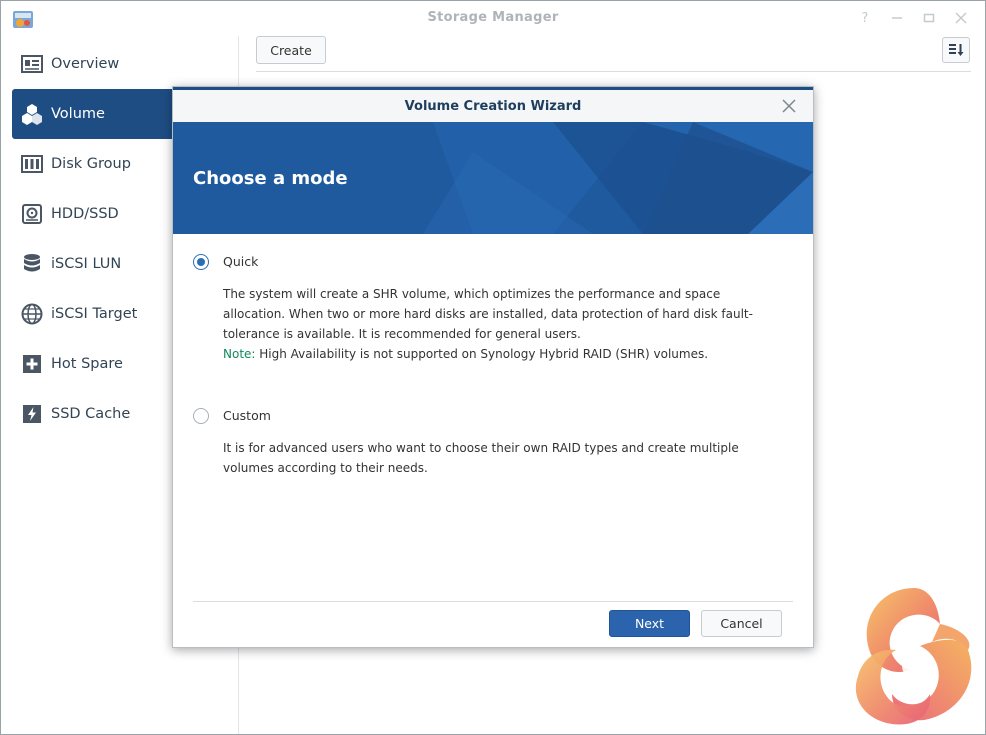 The image size is (986, 735). What do you see at coordinates (865, 18) in the screenshot?
I see `help-icon: ?` at bounding box center [865, 18].